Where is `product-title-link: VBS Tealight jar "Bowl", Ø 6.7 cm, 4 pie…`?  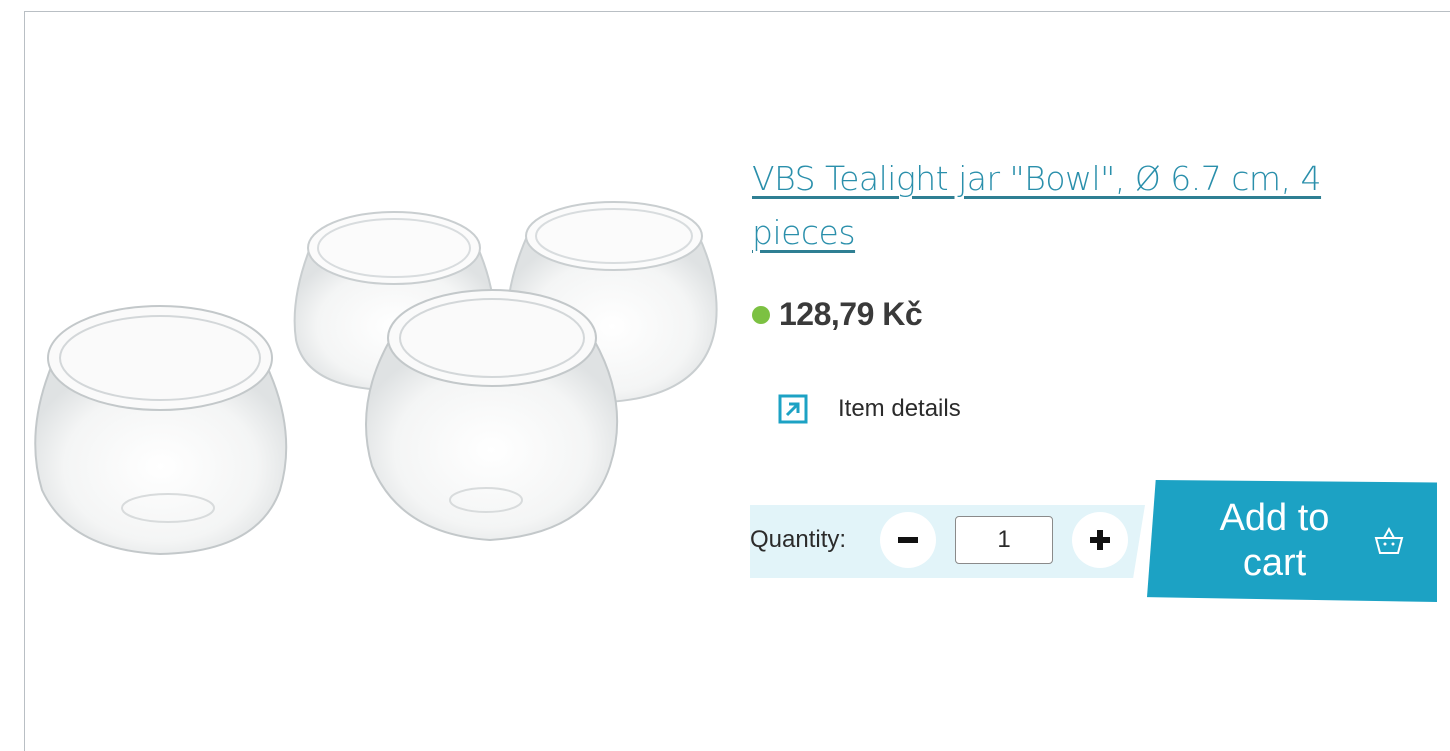 product-title-link: VBS Tealight jar "Bowl", Ø 6.7 cm, 4 pie… is located at coordinates (1072, 206).